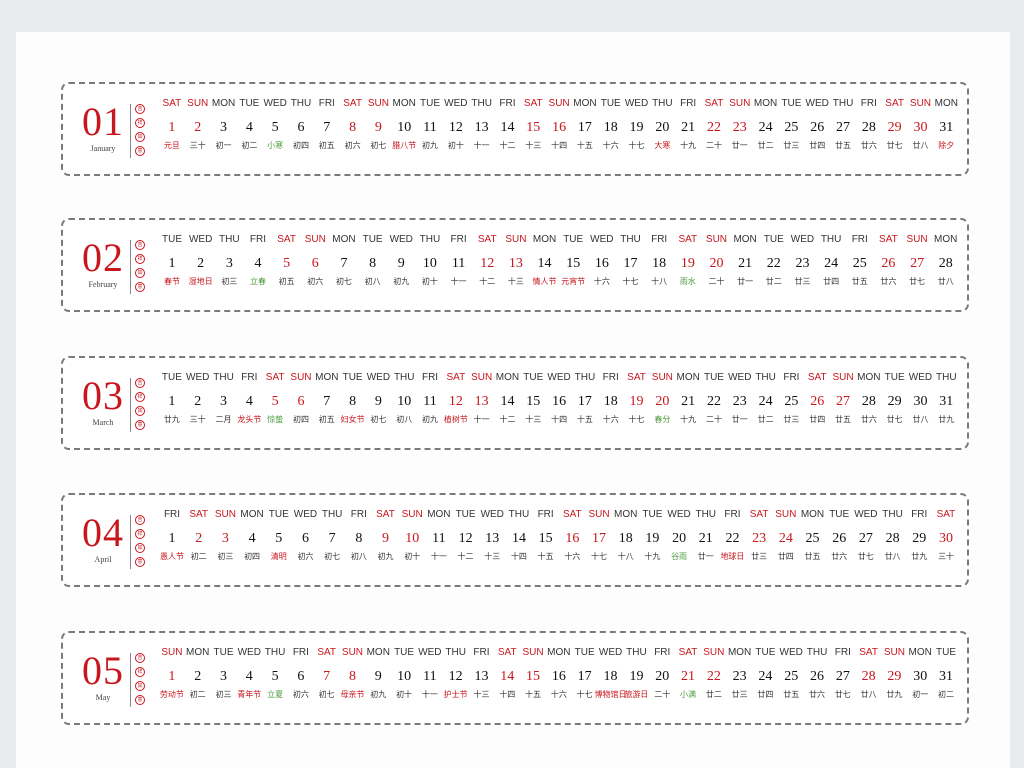  What do you see at coordinates (610, 145) in the screenshot?
I see `lunar-date: 十六` at bounding box center [610, 145].